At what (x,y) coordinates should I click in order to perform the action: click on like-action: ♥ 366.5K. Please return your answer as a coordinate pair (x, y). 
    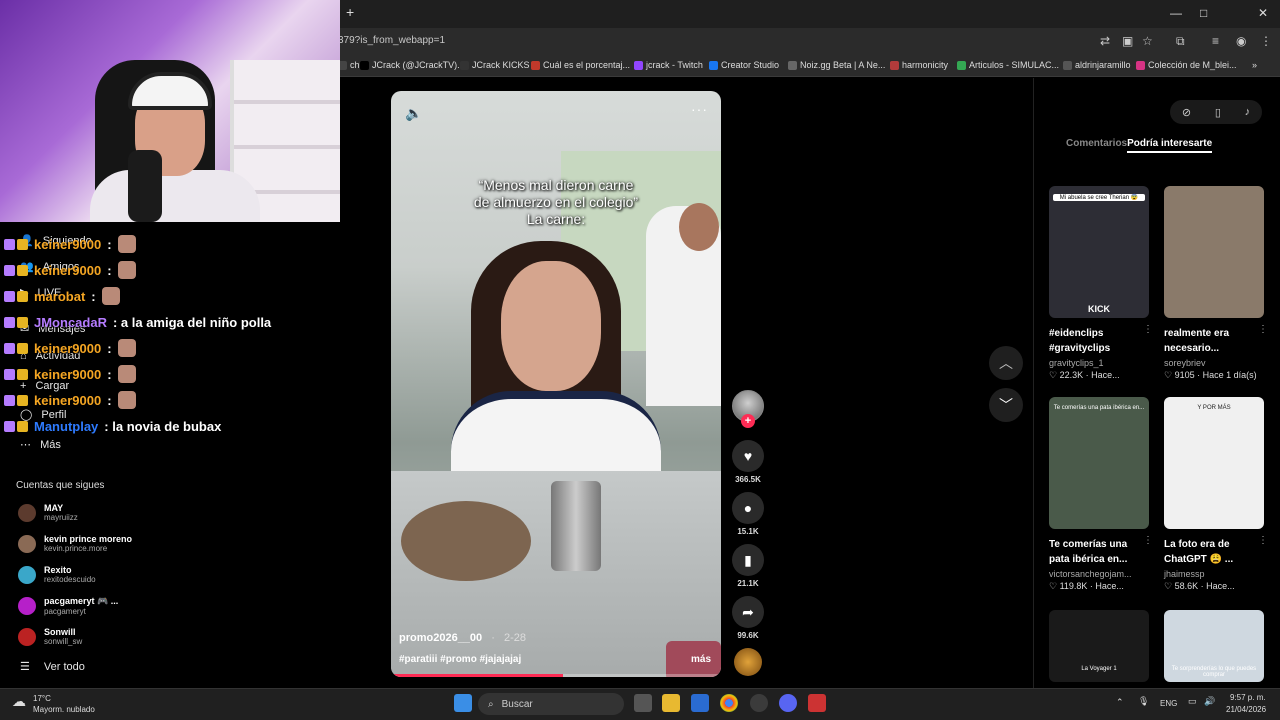
    Looking at the image, I should click on (748, 462).